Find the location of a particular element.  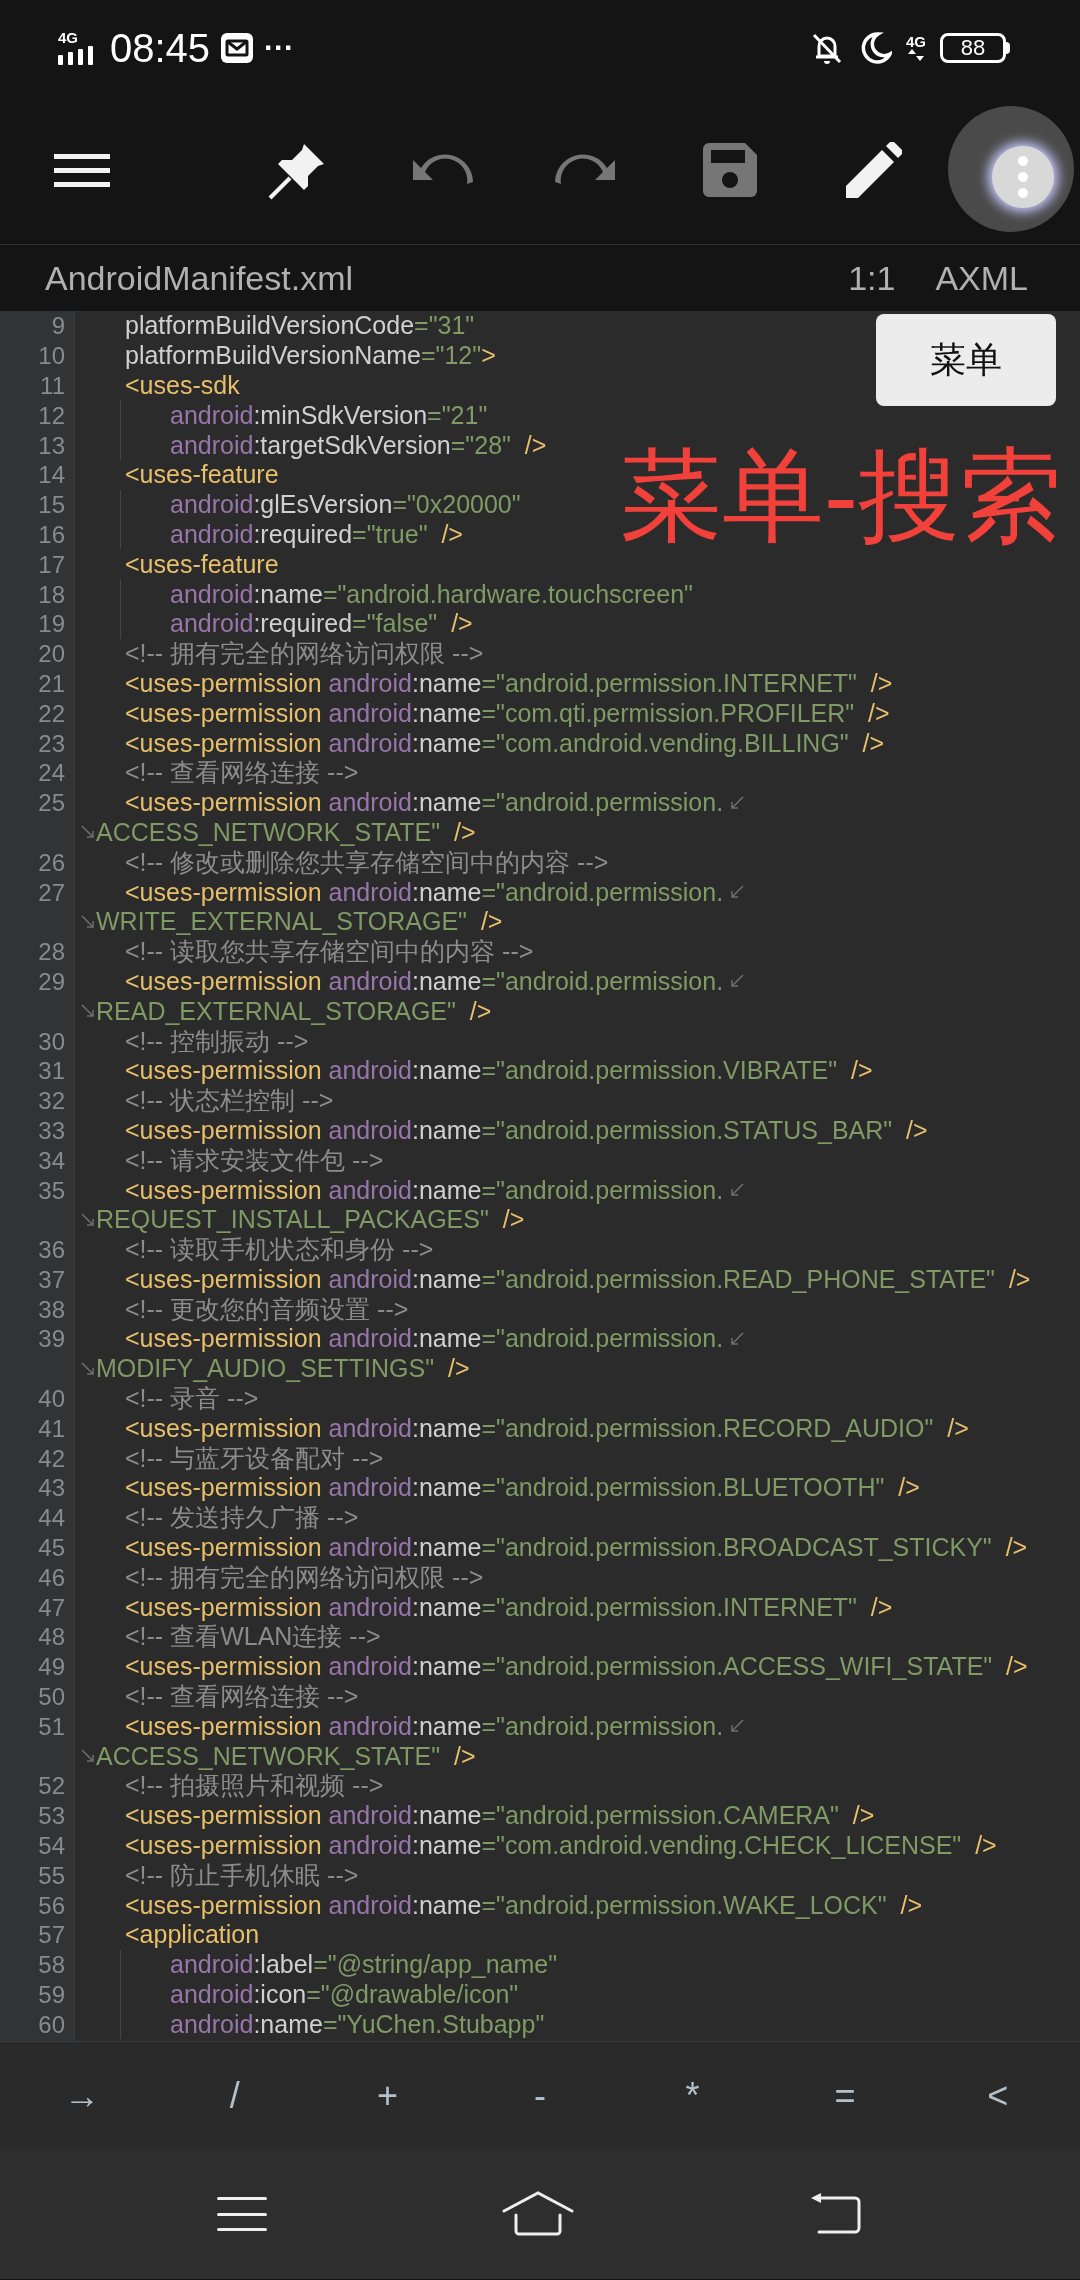

symbol-key: = is located at coordinates (845, 2095).